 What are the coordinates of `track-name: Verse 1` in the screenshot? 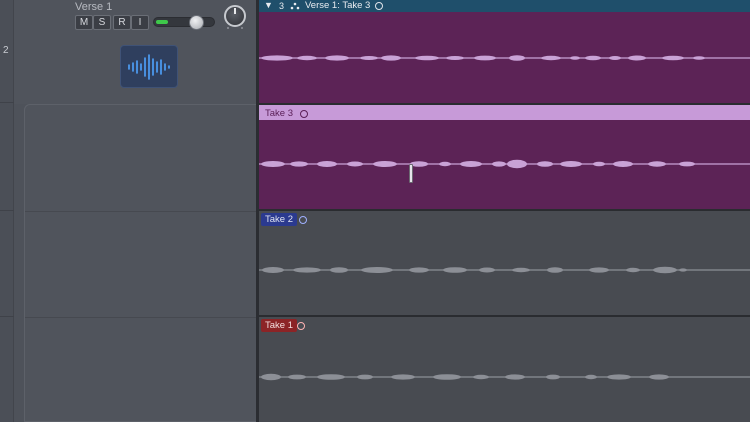 It's located at (93, 7).